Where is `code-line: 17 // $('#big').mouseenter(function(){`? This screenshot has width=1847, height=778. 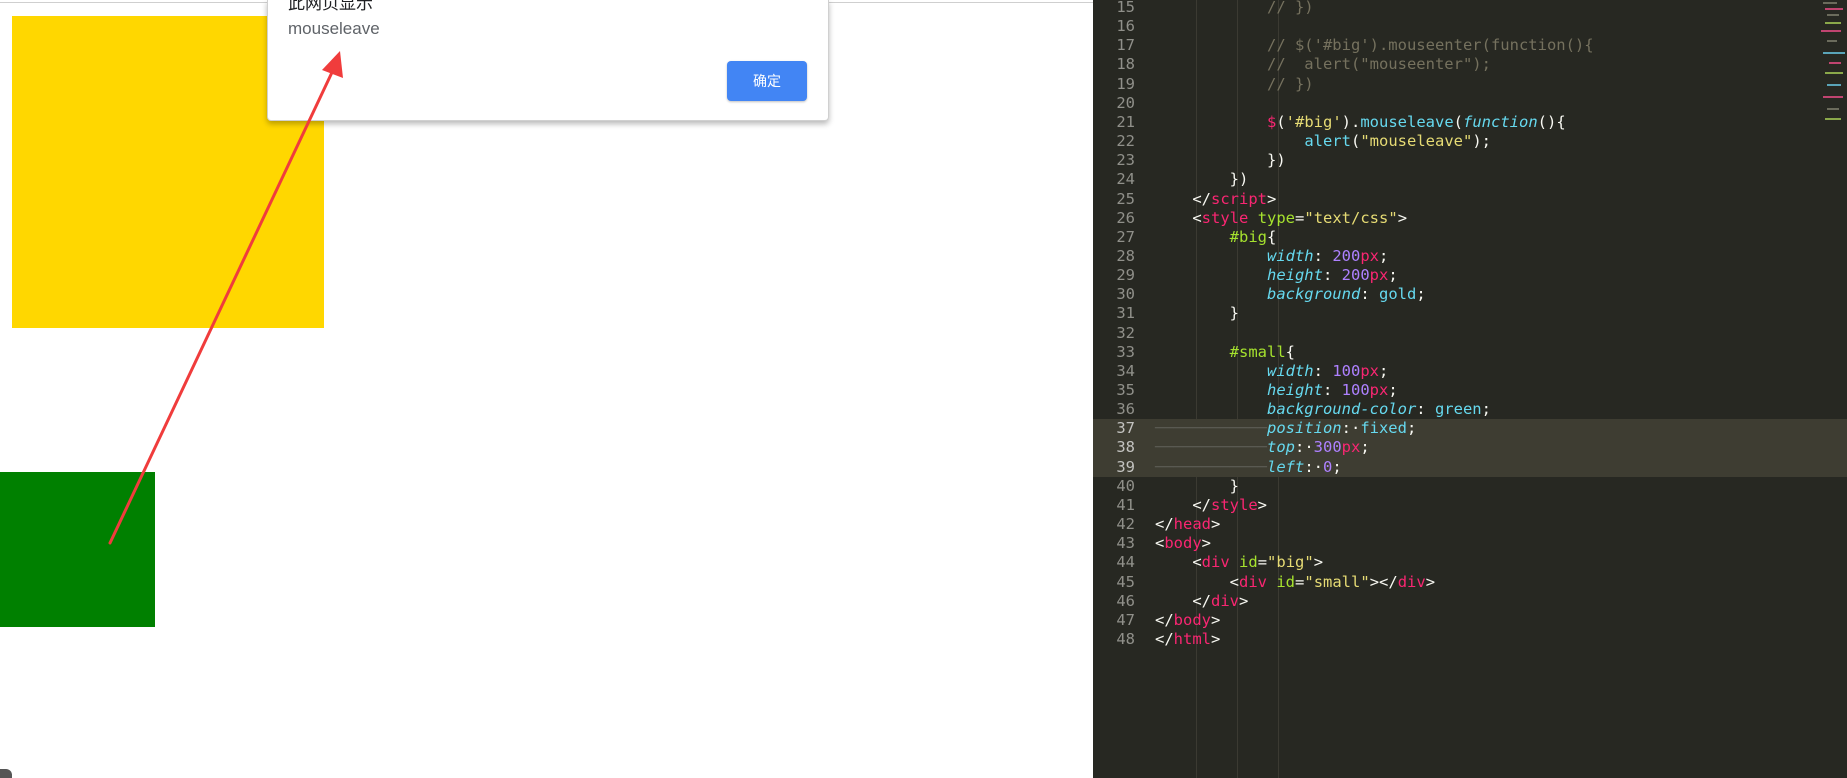
code-line: 17 // $('#big').mouseenter(function(){ is located at coordinates (1470, 45).